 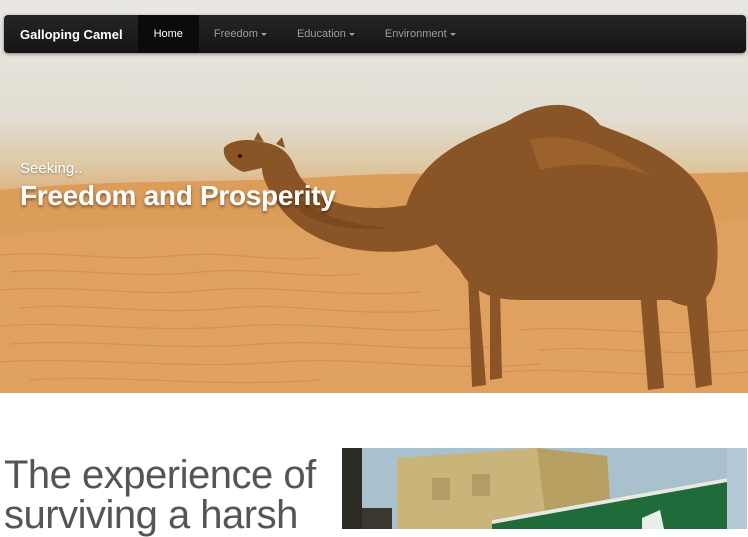 I want to click on featurette-photo-building-sign, so click(x=544, y=488).